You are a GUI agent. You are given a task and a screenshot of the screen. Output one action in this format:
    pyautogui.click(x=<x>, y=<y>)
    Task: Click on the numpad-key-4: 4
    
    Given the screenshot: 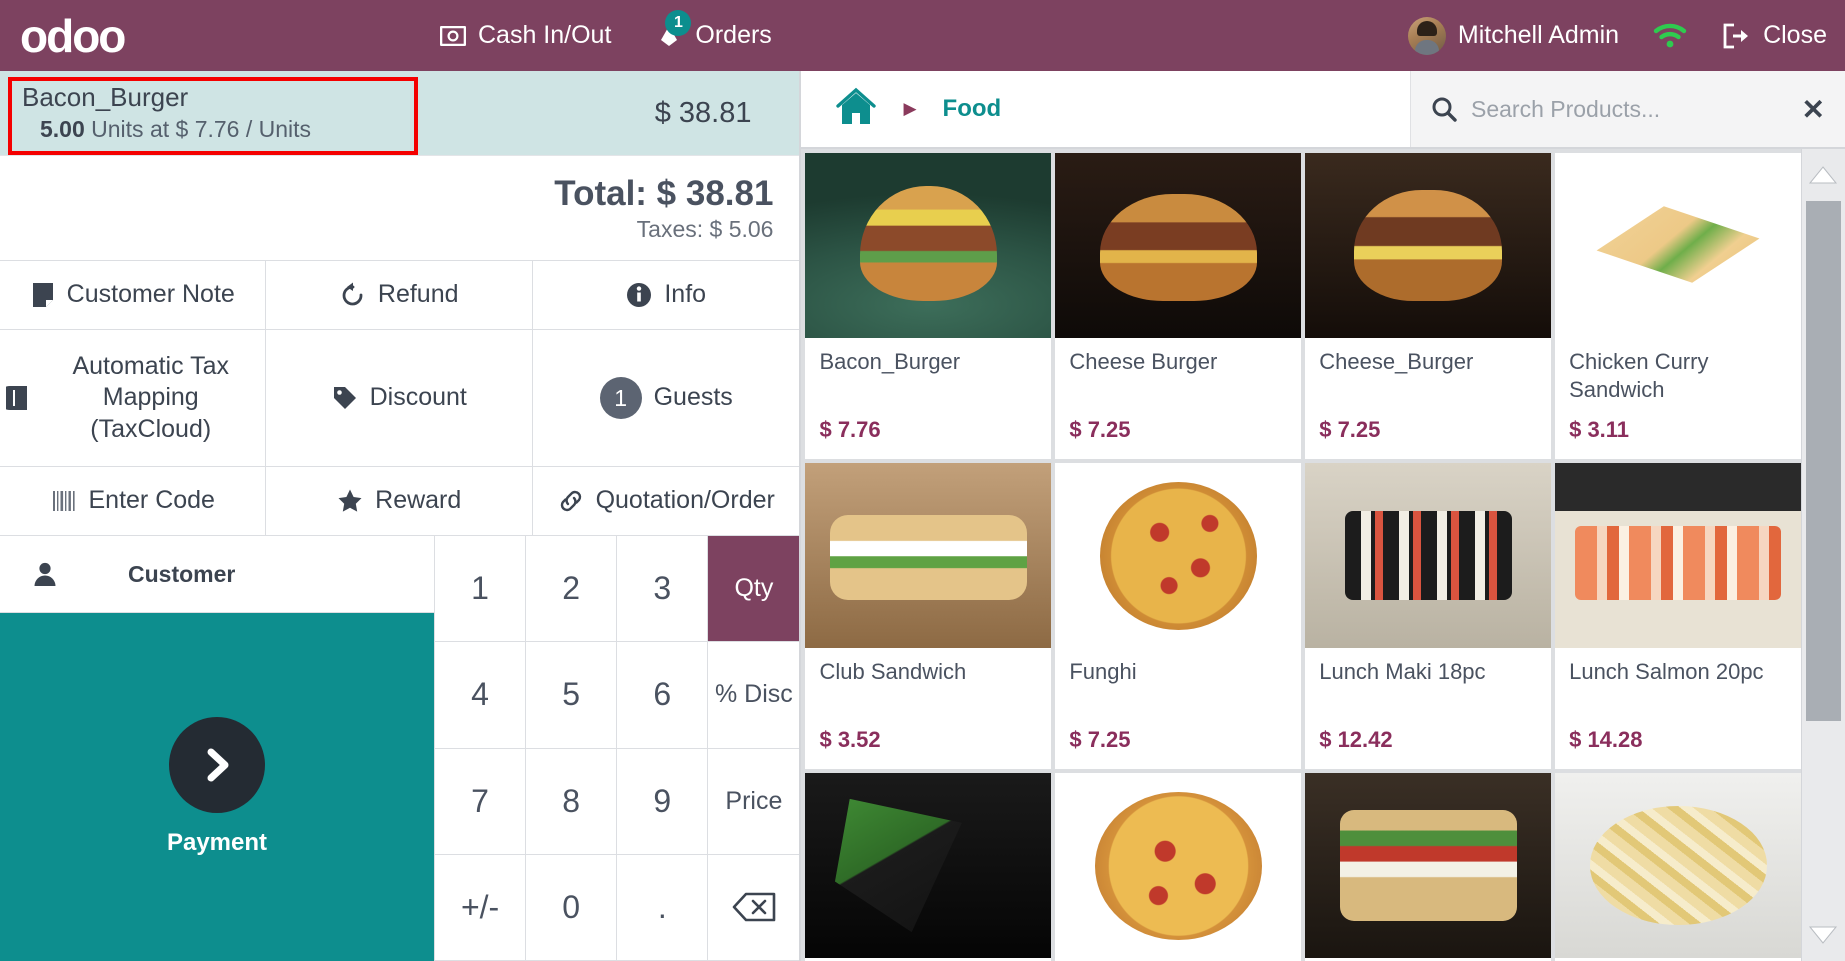 What is the action you would take?
    pyautogui.click(x=481, y=695)
    